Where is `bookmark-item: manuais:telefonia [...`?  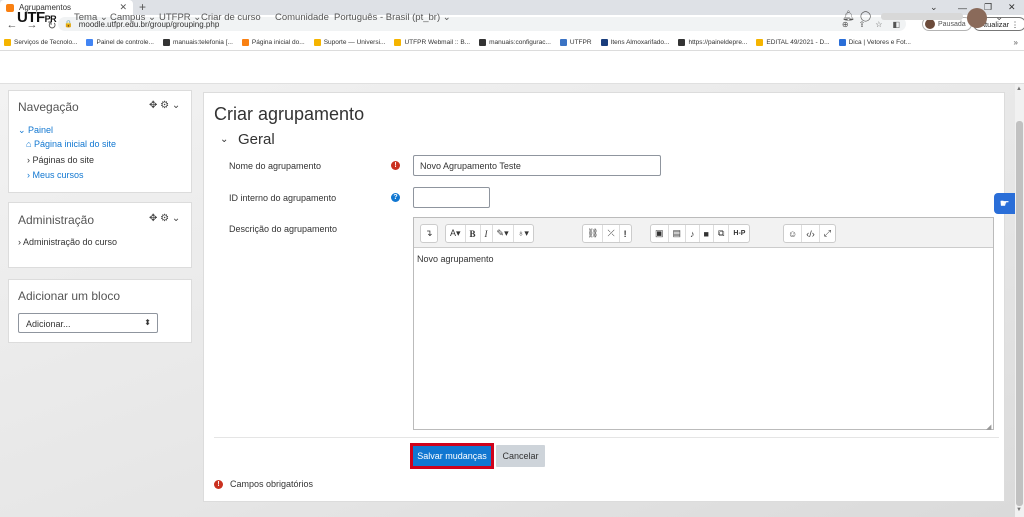 bookmark-item: manuais:telefonia [... is located at coordinates (197, 42).